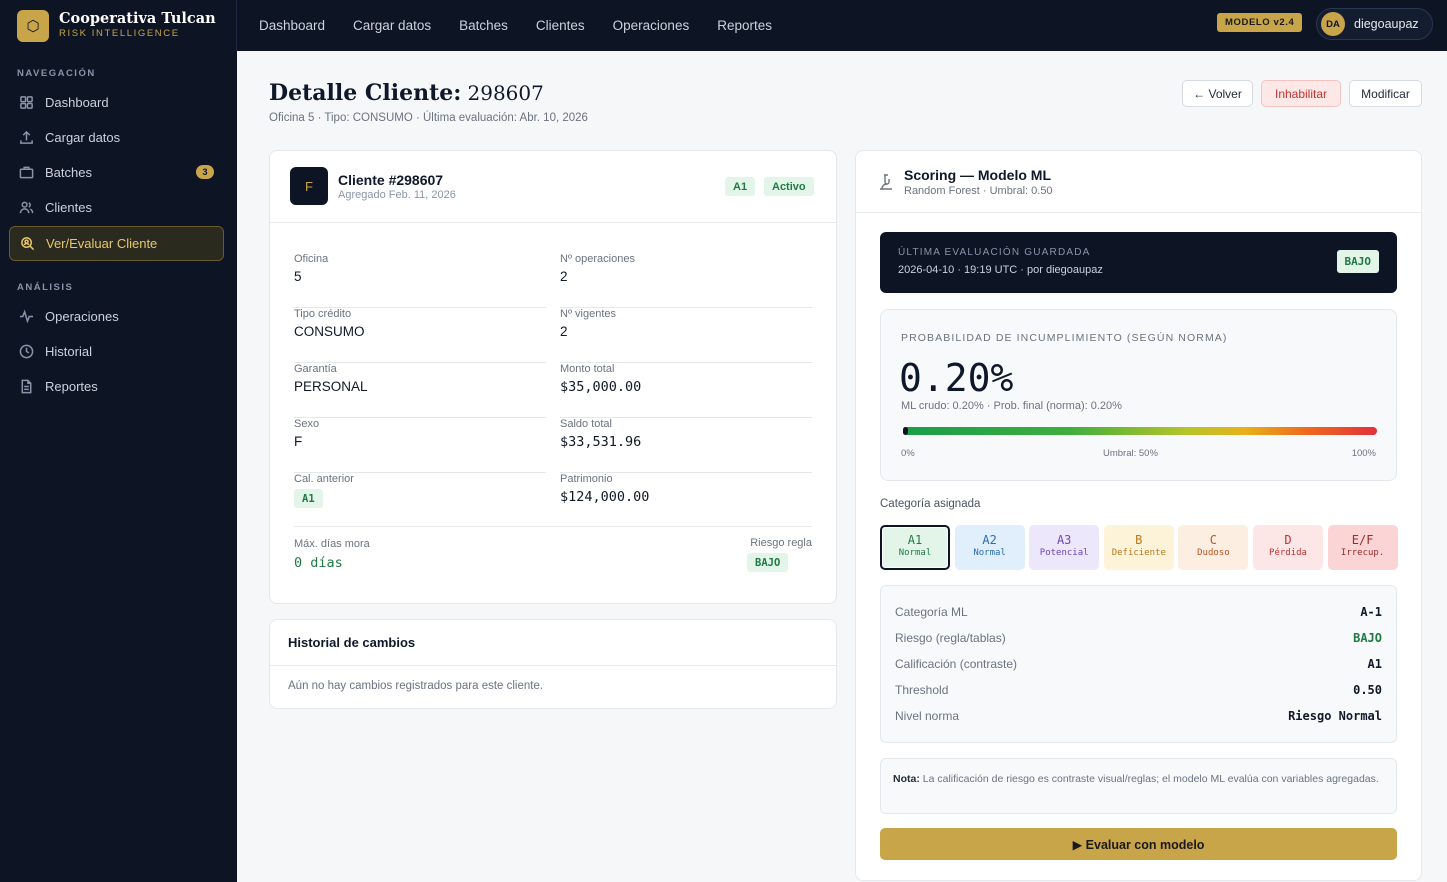 Image resolution: width=1447 pixels, height=882 pixels. Describe the element at coordinates (26, 386) in the screenshot. I see `file-icon` at that location.